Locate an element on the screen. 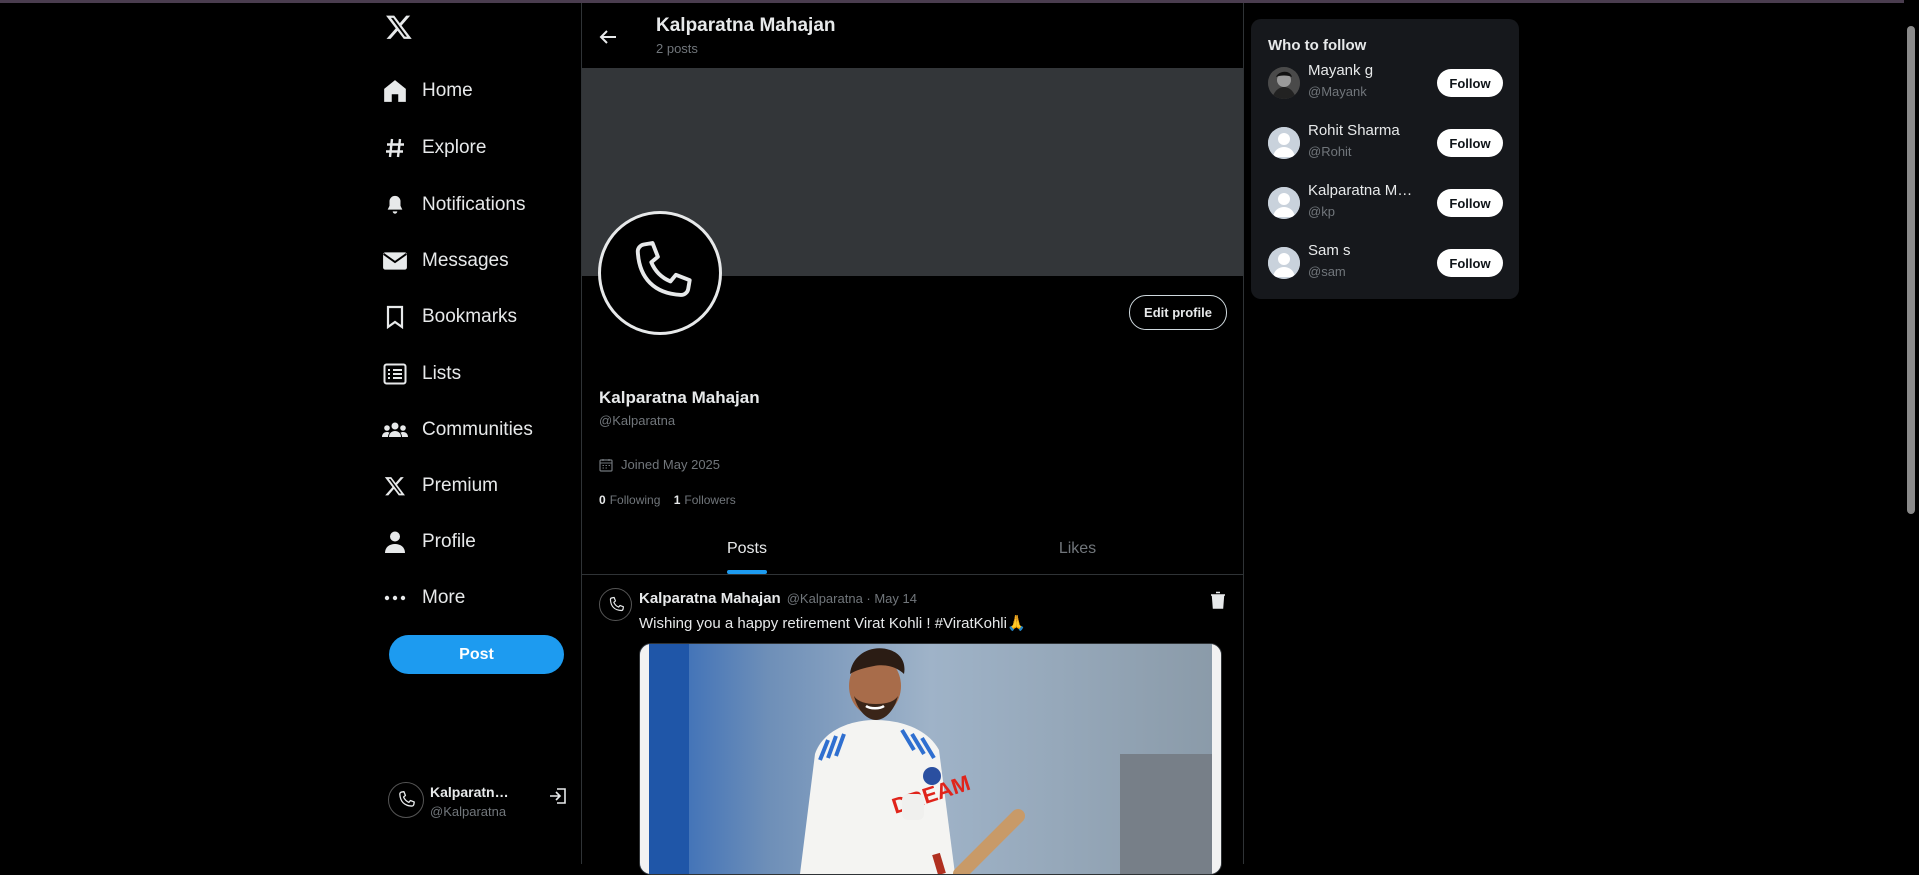  nav-messages-label: Messages is located at coordinates (465, 260).